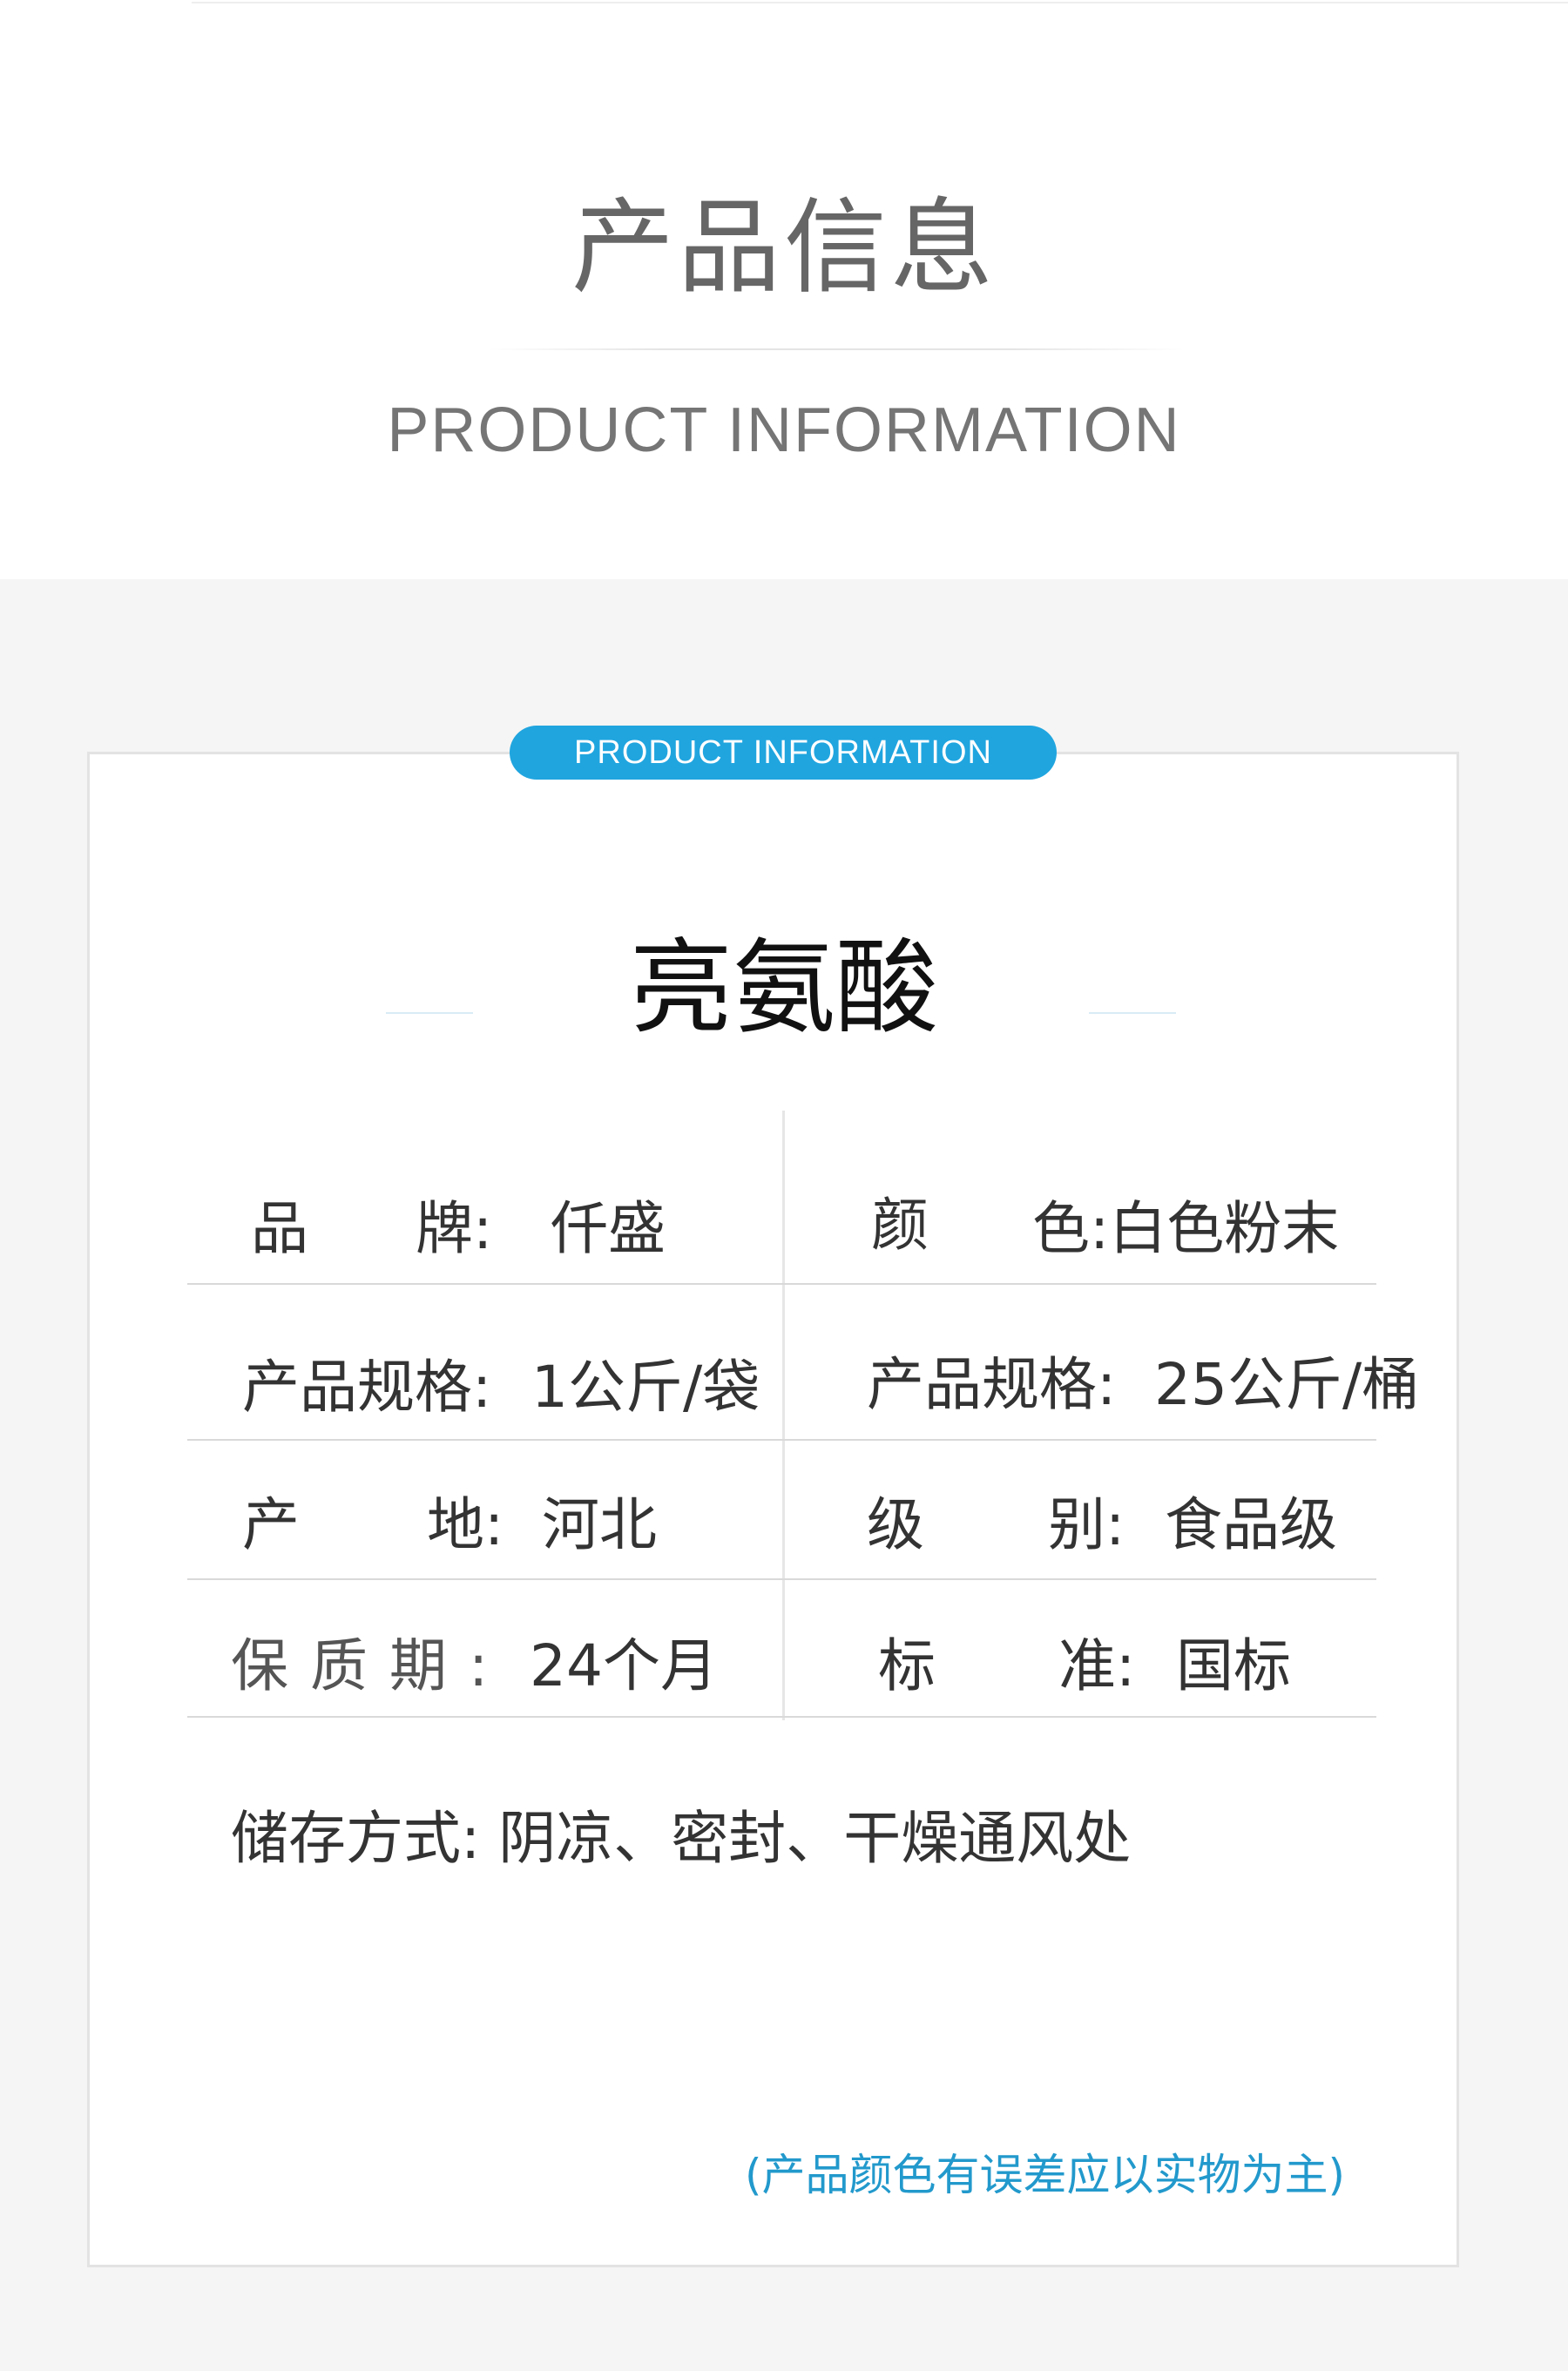 Image resolution: width=1568 pixels, height=2371 pixels. What do you see at coordinates (624, 1665) in the screenshot?
I see `shelf-life-value: 24个月` at bounding box center [624, 1665].